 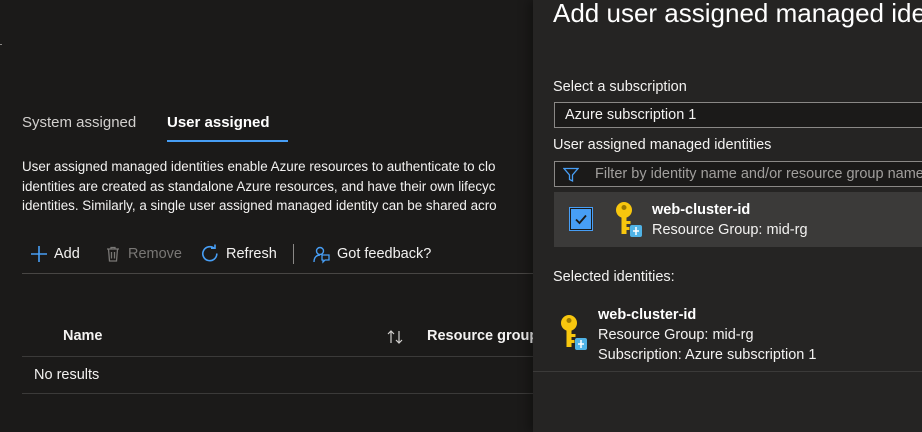 What do you see at coordinates (758, 174) in the screenshot?
I see `identity-filter-input` at bounding box center [758, 174].